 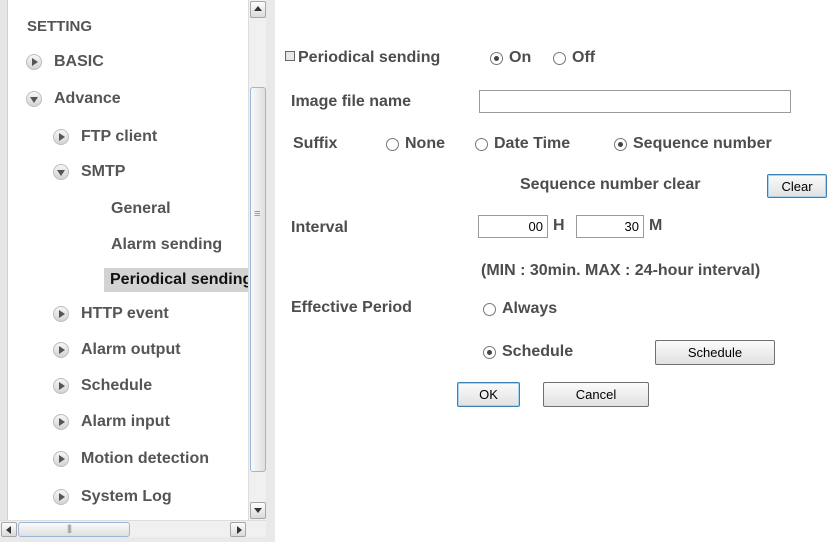 I want to click on section-title: Periodical sending, so click(x=362, y=58).